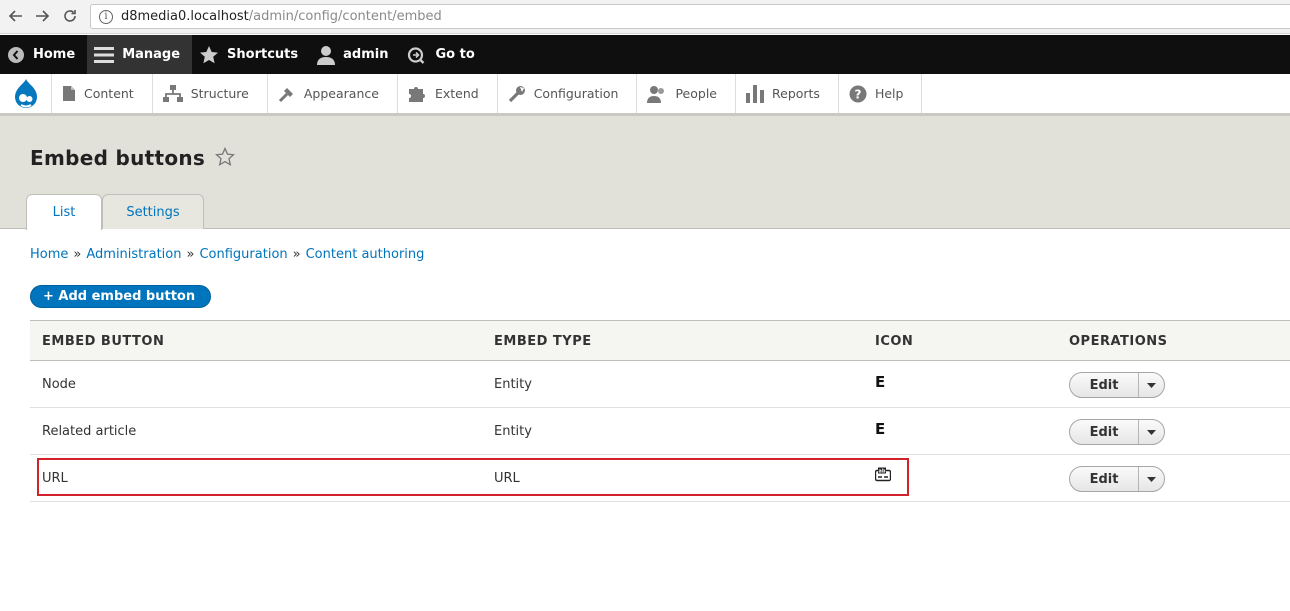 This screenshot has height=611, width=1290. Describe the element at coordinates (645, 54) in the screenshot. I see `admin-toolbar: Home Manage Shortcuts admin Go to` at that location.